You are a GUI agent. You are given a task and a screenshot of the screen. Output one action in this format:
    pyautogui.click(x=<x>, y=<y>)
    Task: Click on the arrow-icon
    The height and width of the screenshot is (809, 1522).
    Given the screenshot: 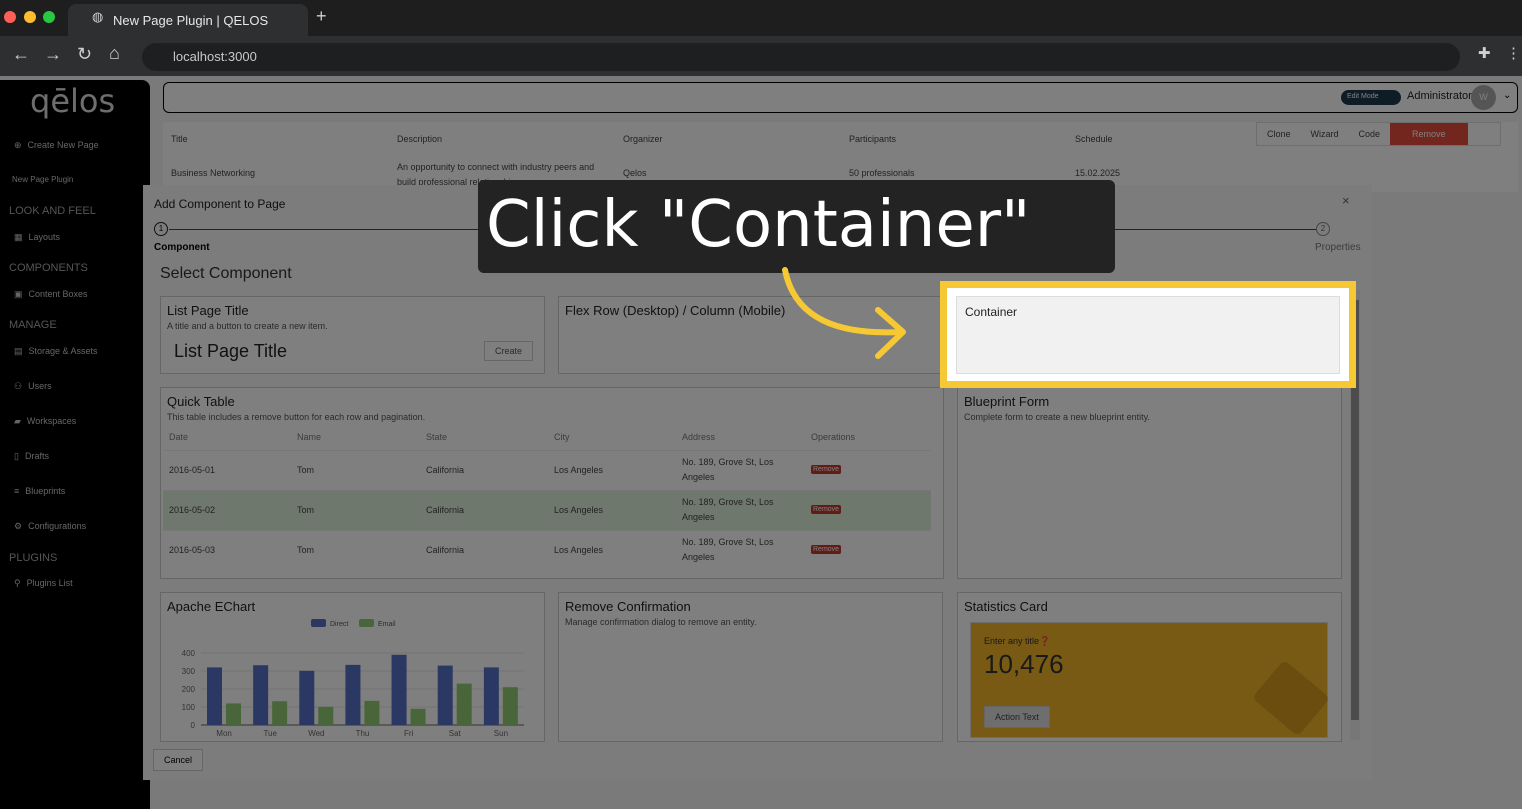 What is the action you would take?
    pyautogui.click(x=844, y=313)
    